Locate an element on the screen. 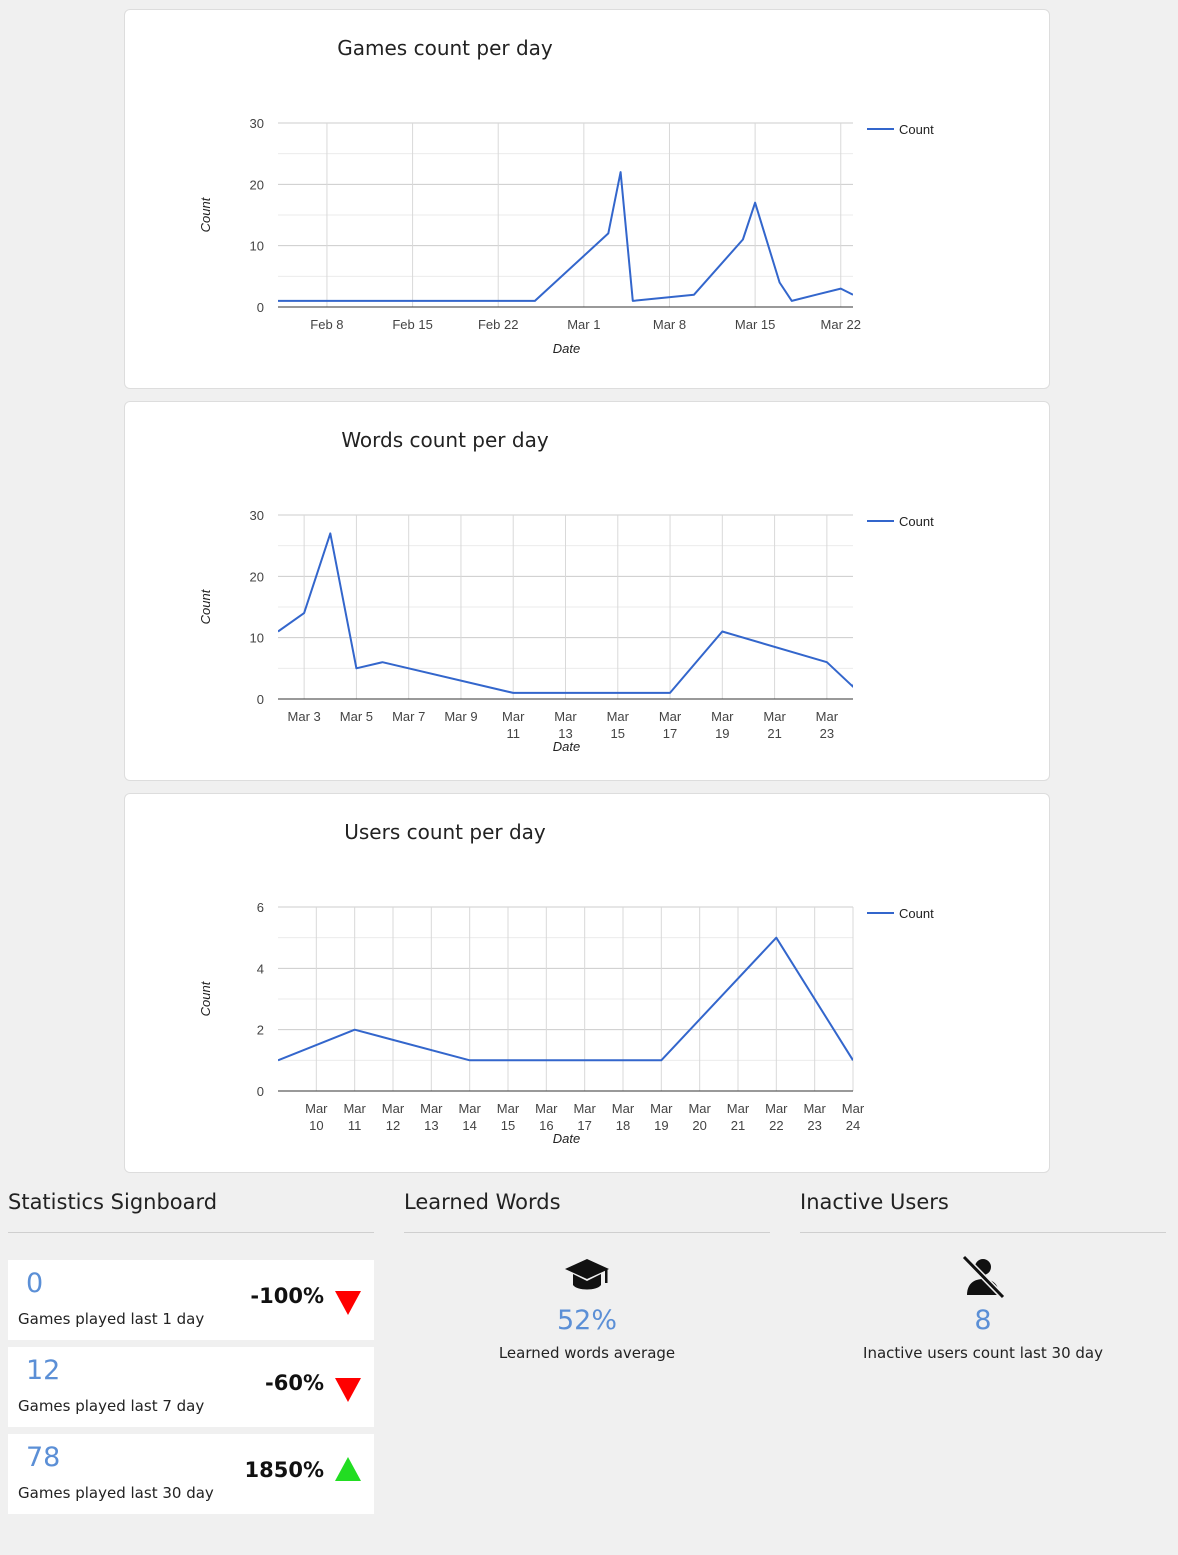 The width and height of the screenshot is (1178, 1555). chart-title: Games count per day is located at coordinates (445, 48).